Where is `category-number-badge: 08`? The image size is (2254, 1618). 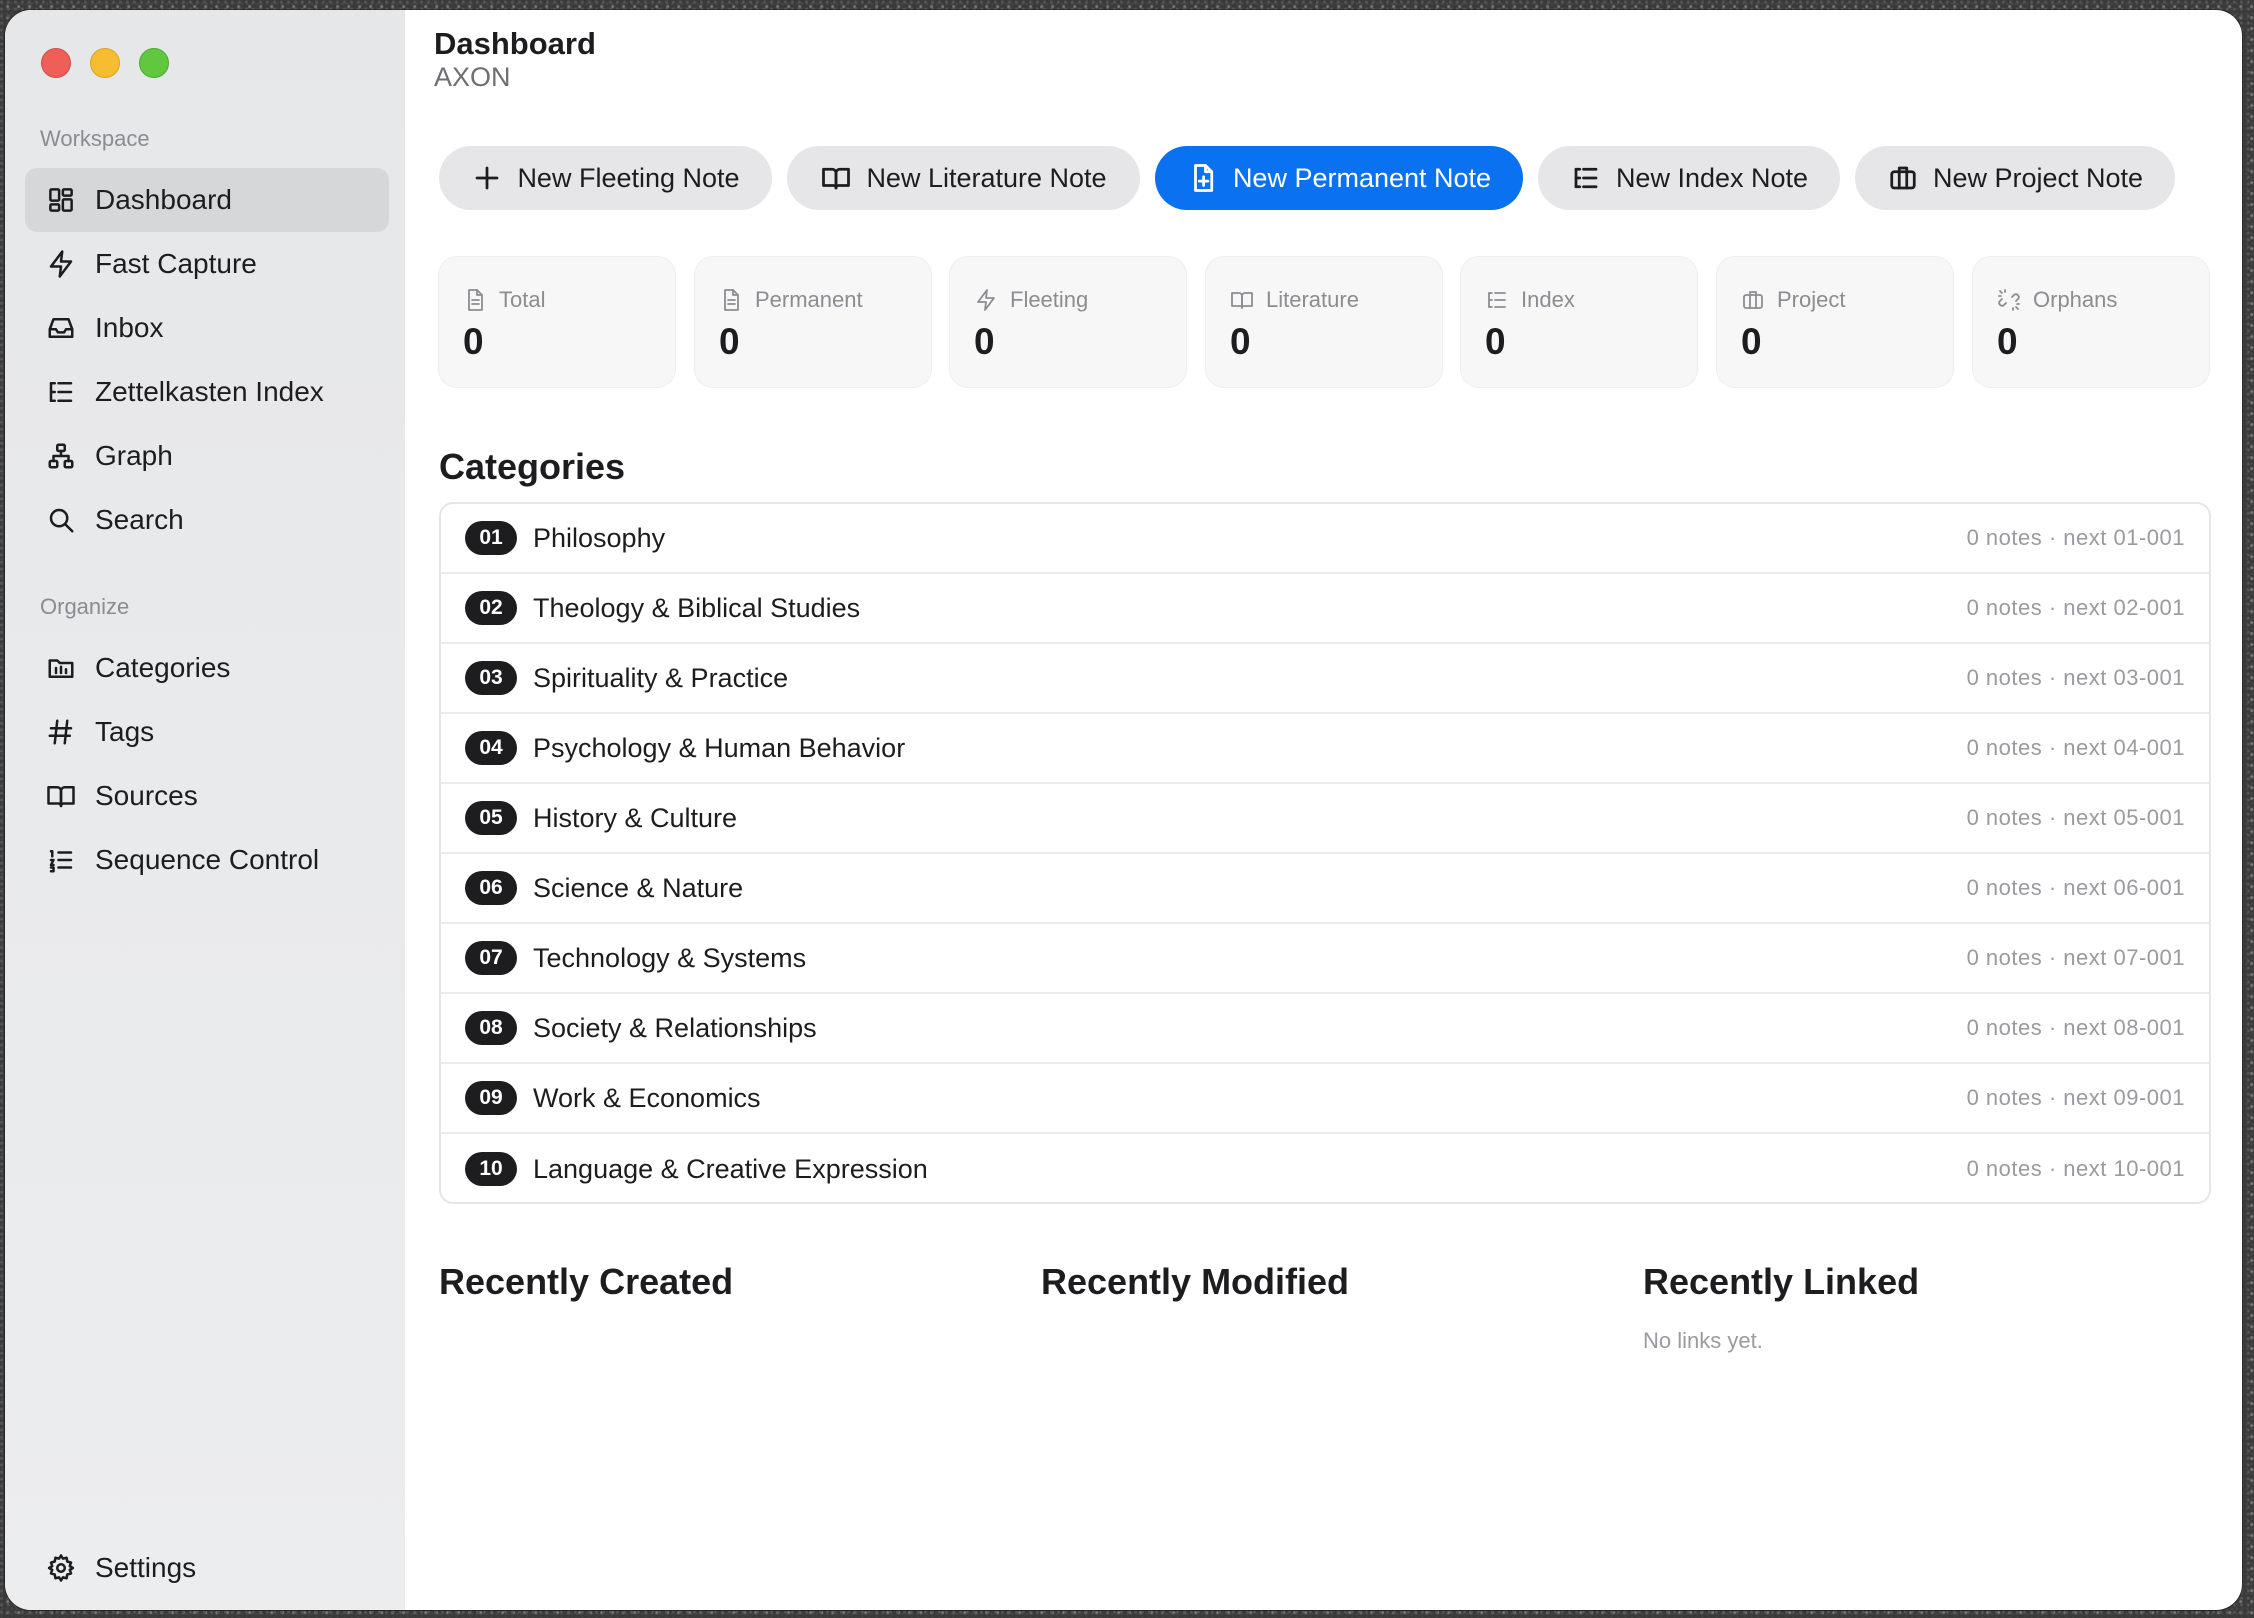 category-number-badge: 08 is located at coordinates (491, 1028).